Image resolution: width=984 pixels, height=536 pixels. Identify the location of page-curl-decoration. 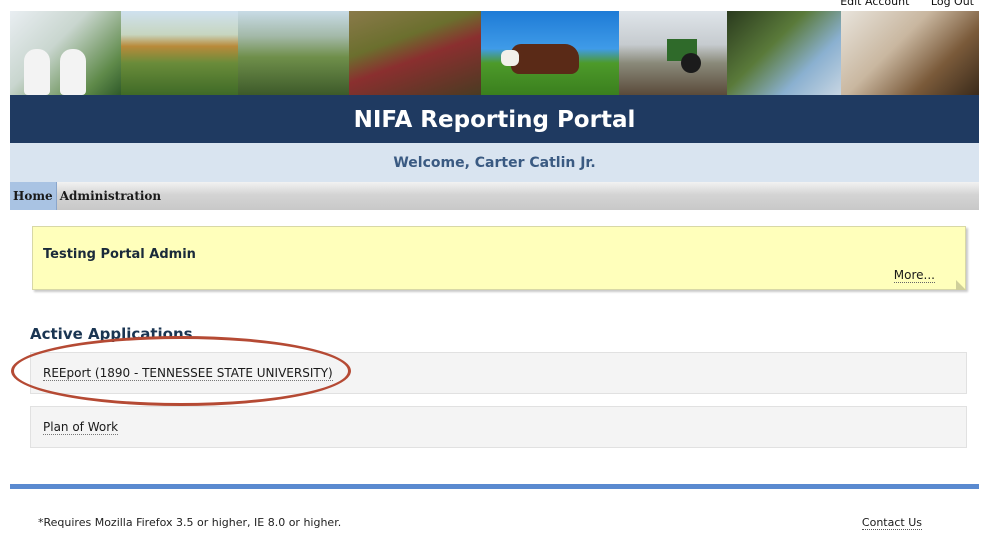
(961, 285).